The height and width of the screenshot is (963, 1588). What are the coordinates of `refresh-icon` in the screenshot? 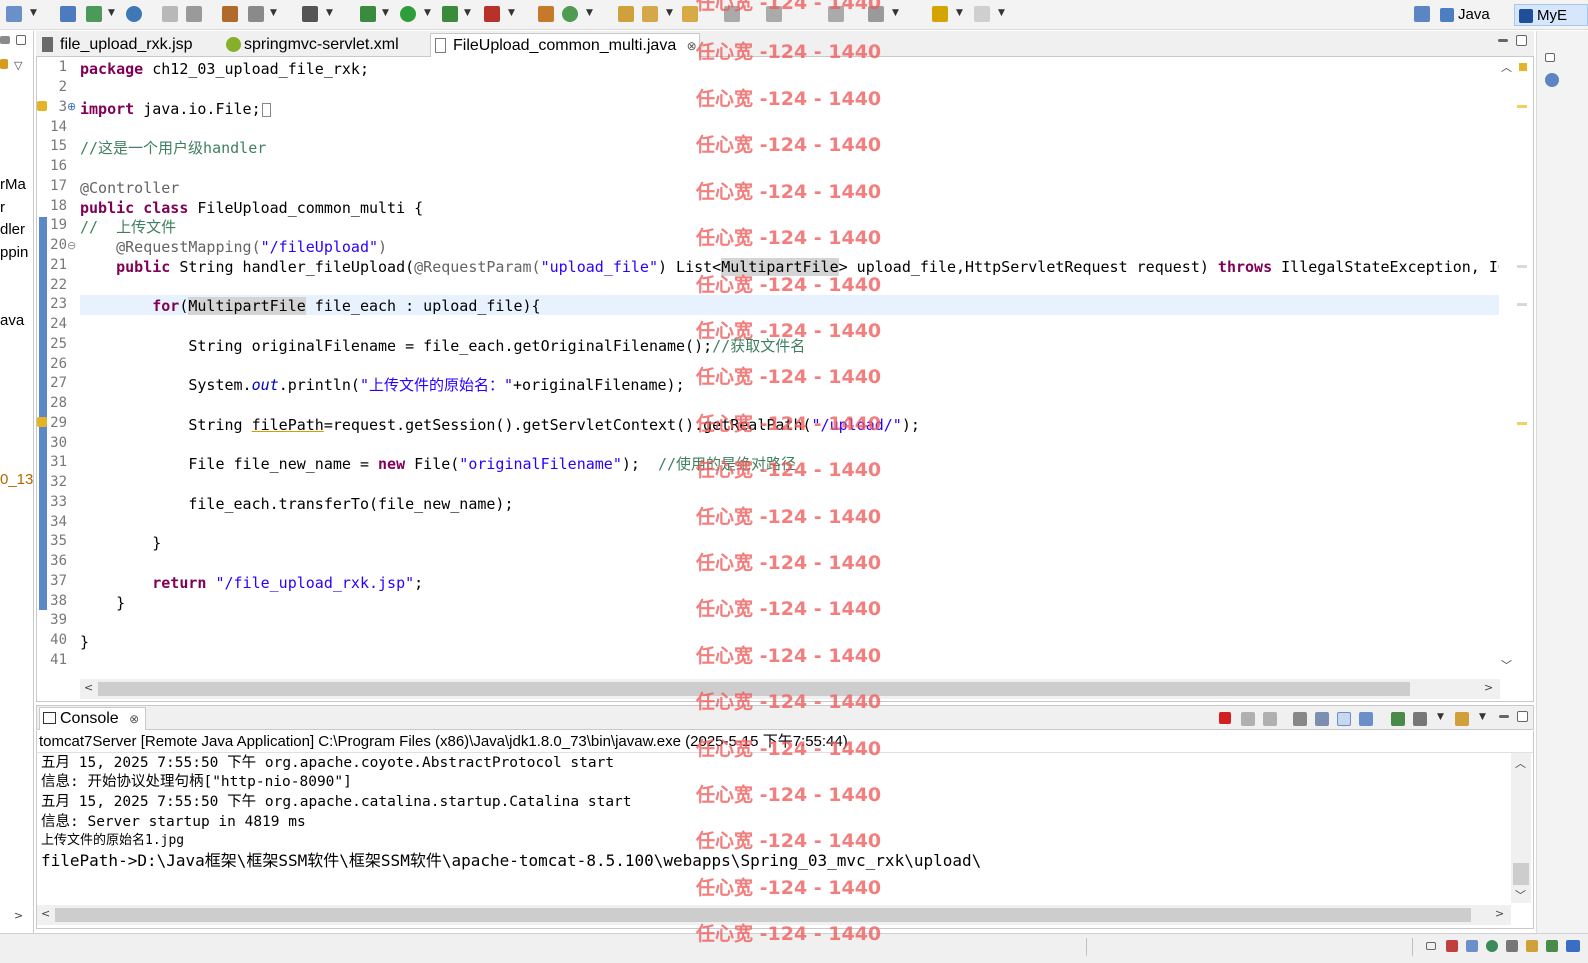 It's located at (194, 14).